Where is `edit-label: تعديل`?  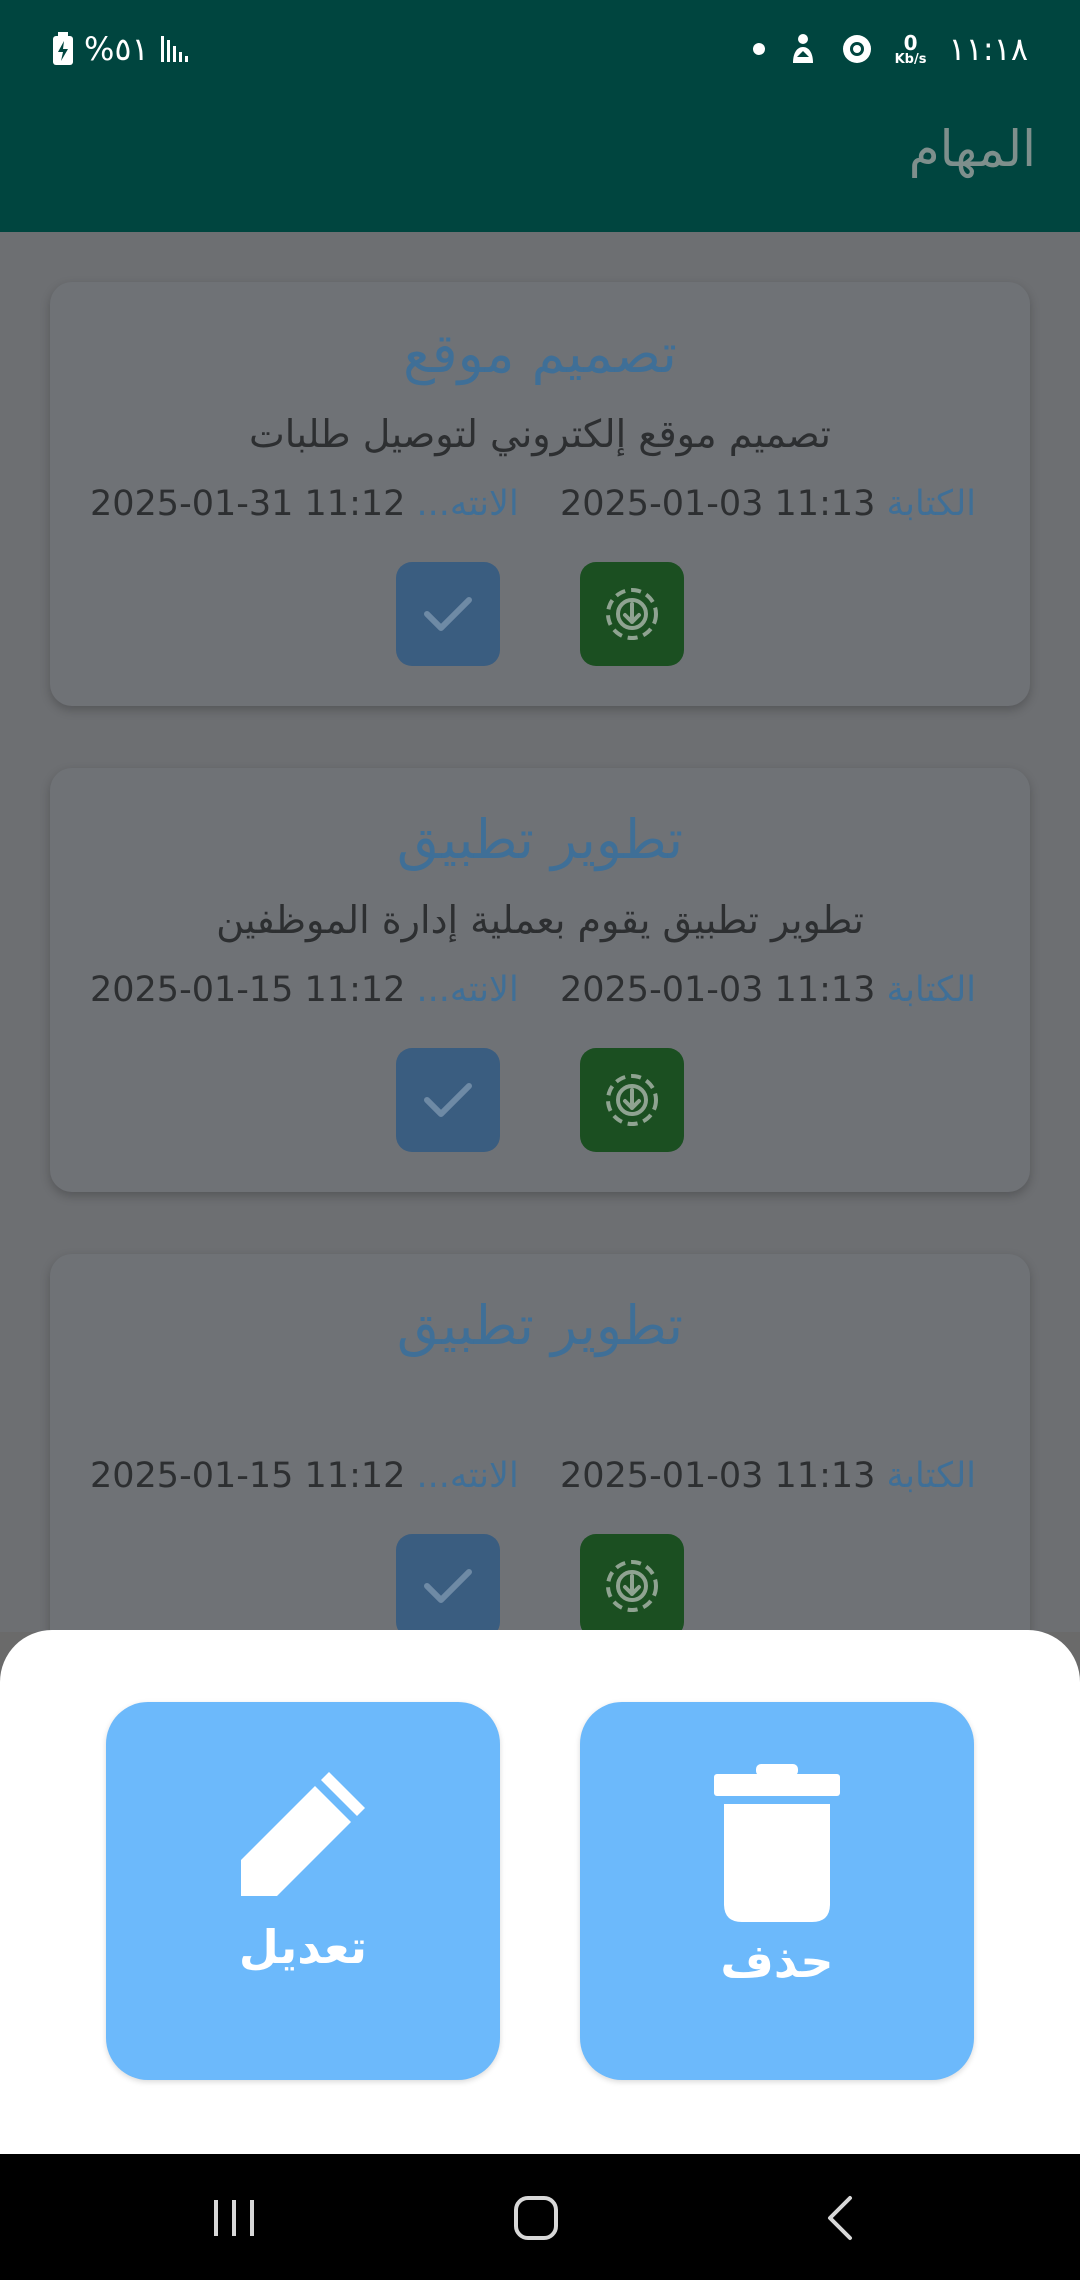
edit-label: تعديل is located at coordinates (303, 1947).